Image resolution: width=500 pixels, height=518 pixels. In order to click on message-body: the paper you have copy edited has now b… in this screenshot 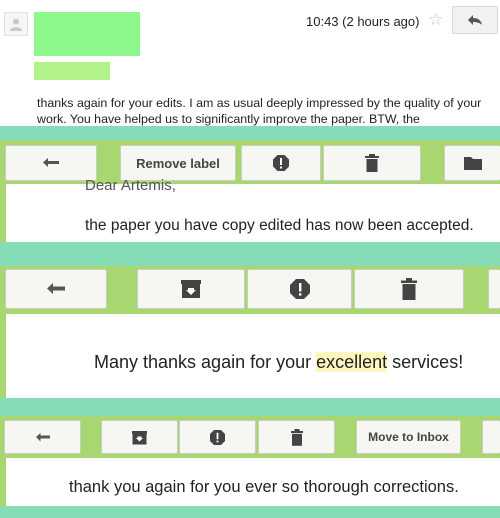, I will do `click(279, 225)`.